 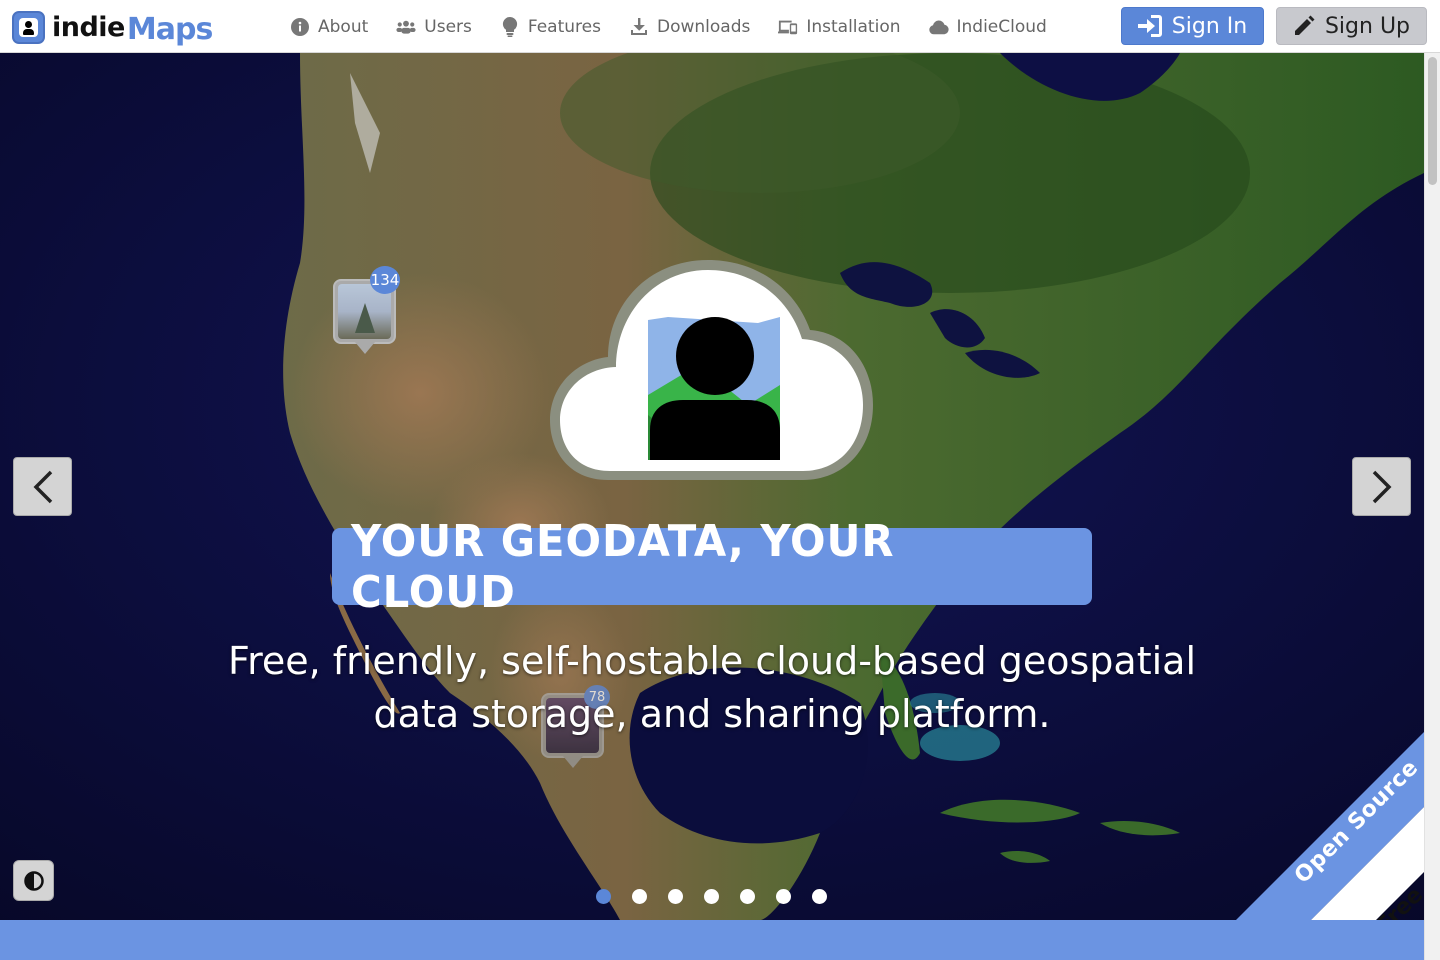 I want to click on brand-name-part-1: indie, so click(x=88, y=27).